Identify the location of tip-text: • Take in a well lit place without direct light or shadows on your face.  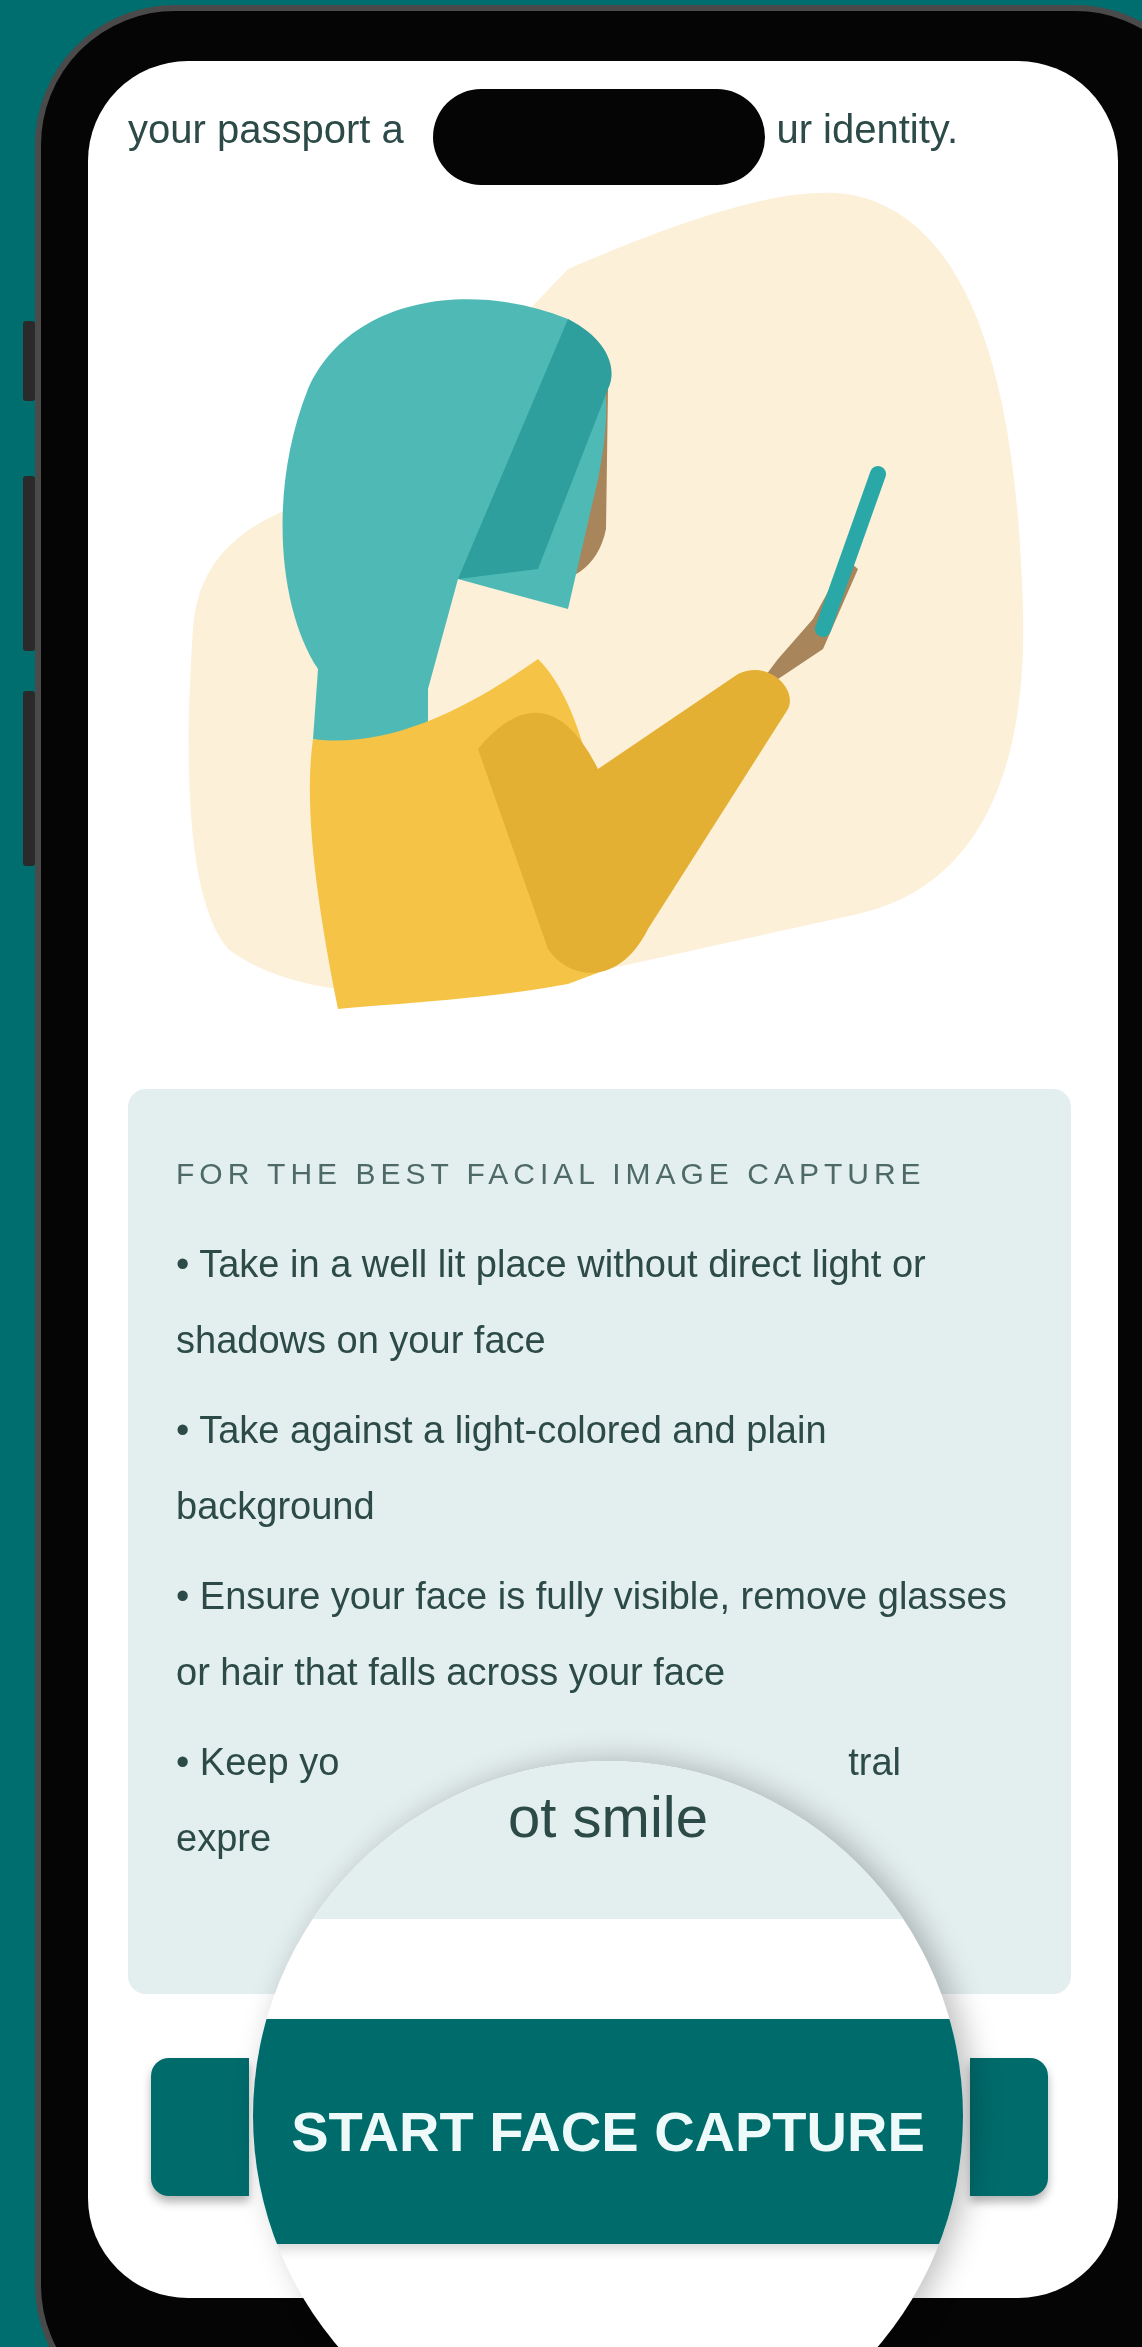
(551, 1302).